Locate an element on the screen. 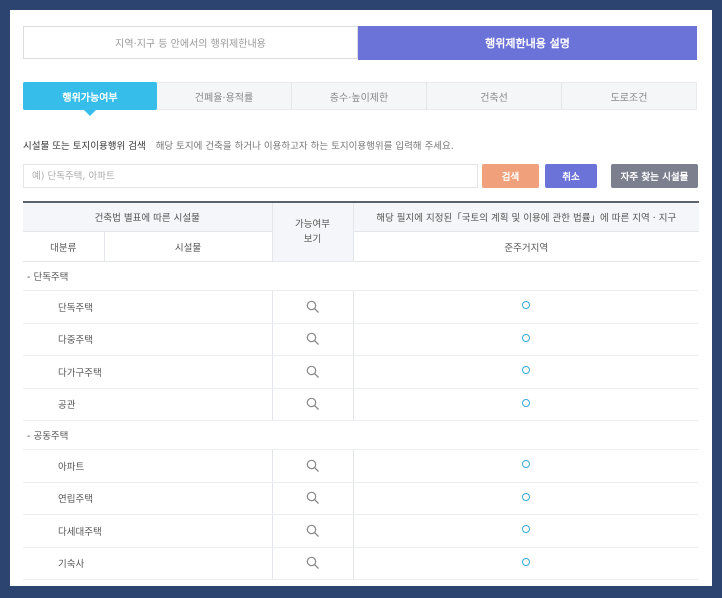 The image size is (722, 598). table-row: 단독주택 is located at coordinates (361, 307).